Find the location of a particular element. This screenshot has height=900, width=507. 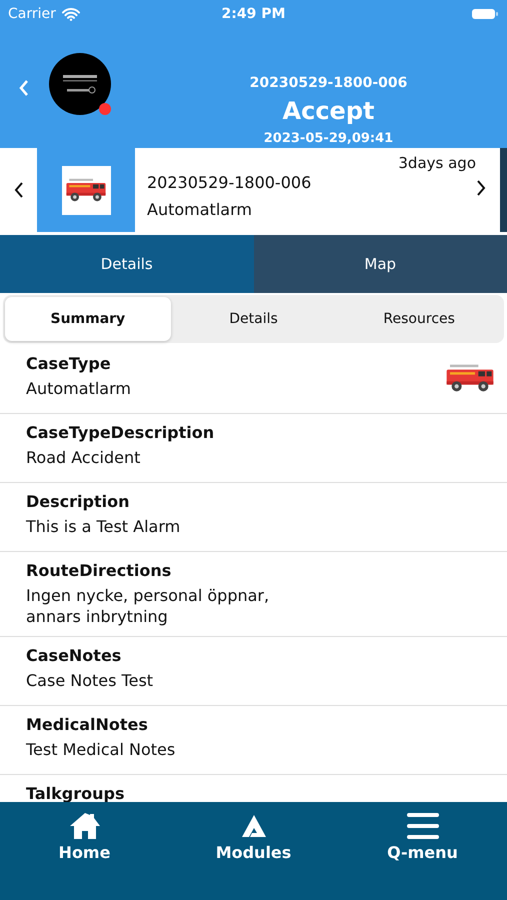

wifi-icon is located at coordinates (71, 14).